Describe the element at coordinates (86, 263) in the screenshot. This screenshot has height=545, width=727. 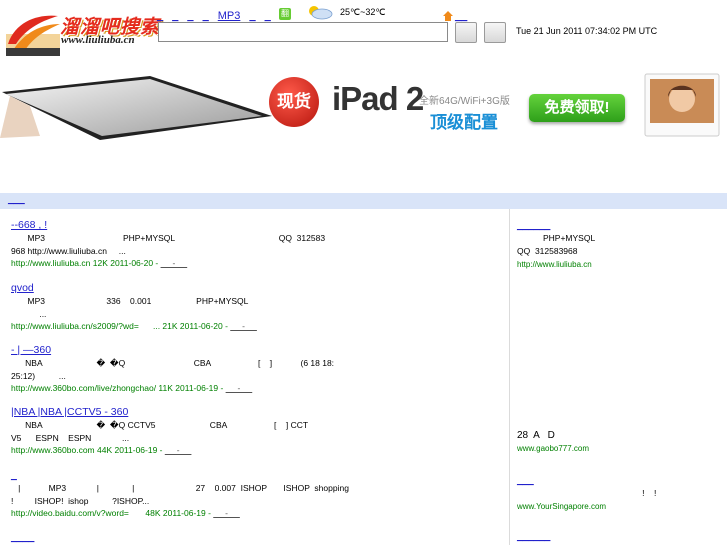
I see `result-url: http://www.liuliuba.cn 12K 2011-06-20 -` at that location.